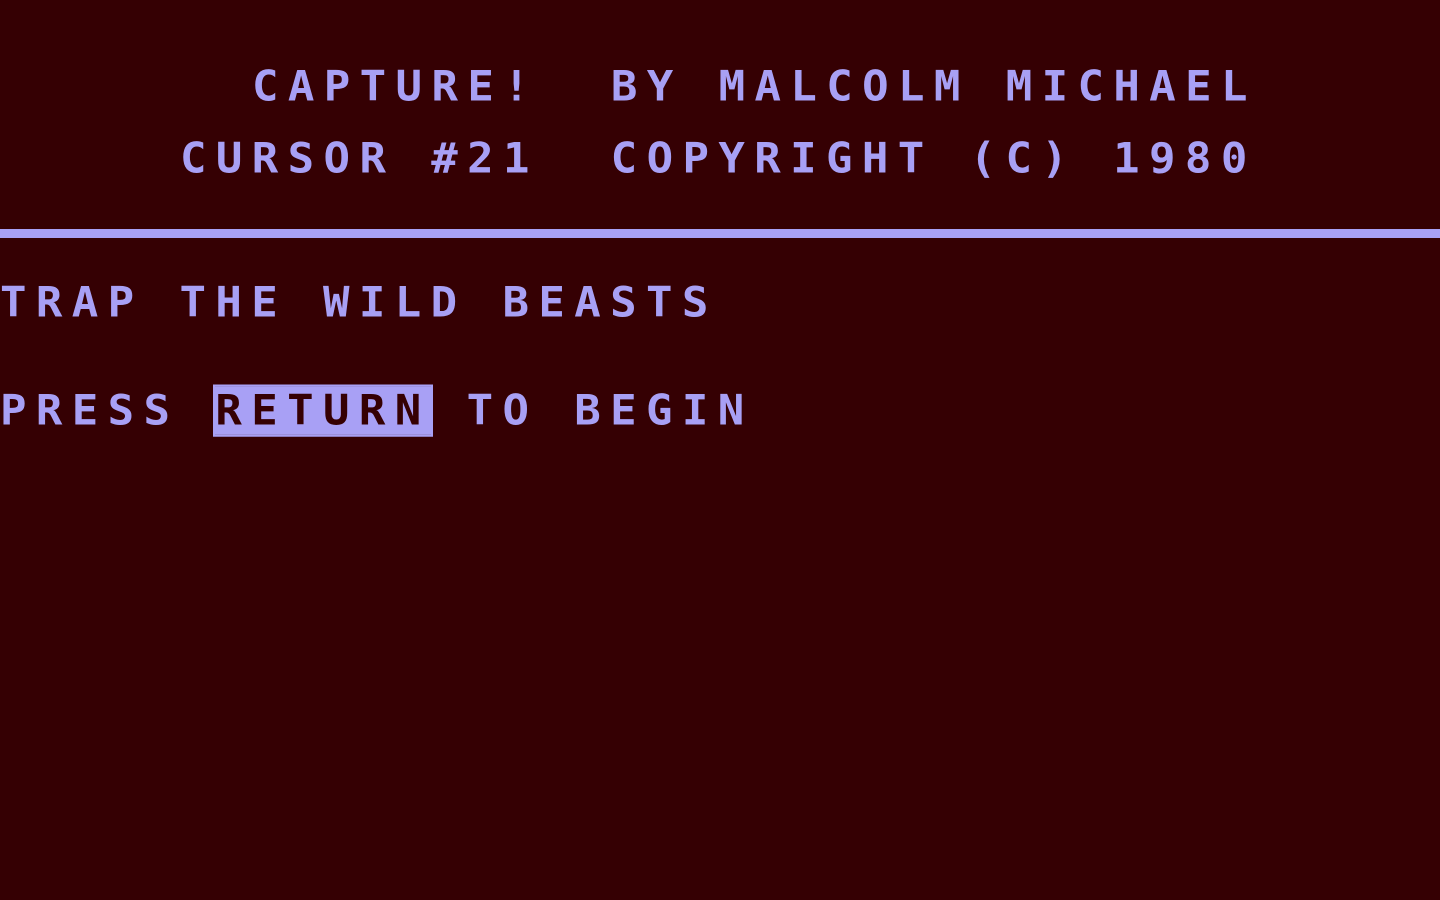 The width and height of the screenshot is (1440, 900). I want to click on return-key: RETURN, so click(323, 410).